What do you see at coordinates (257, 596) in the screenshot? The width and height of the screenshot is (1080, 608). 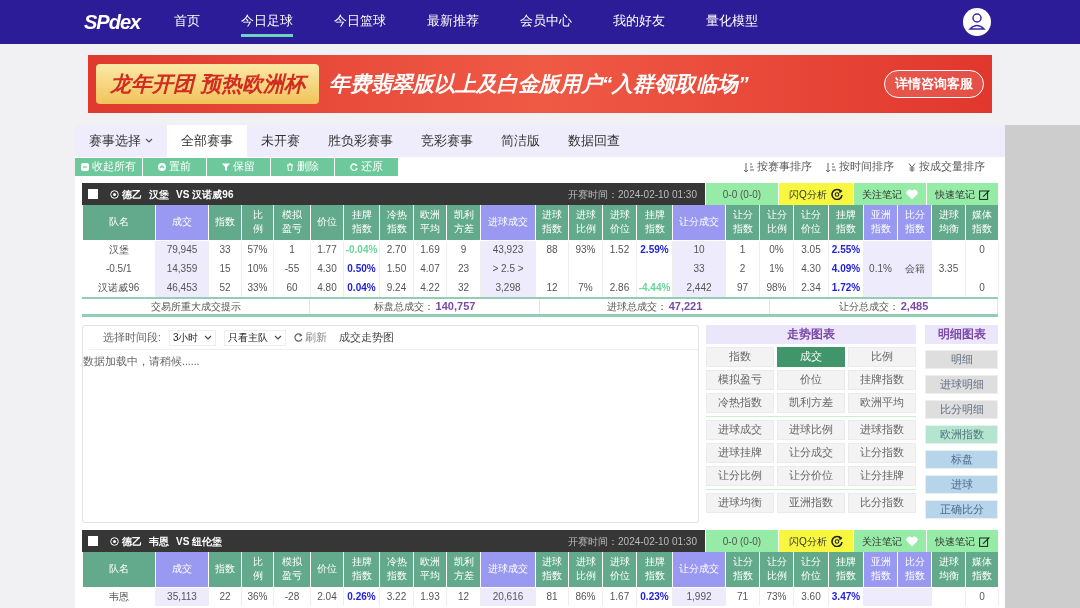 I see `table-cell: 36%` at bounding box center [257, 596].